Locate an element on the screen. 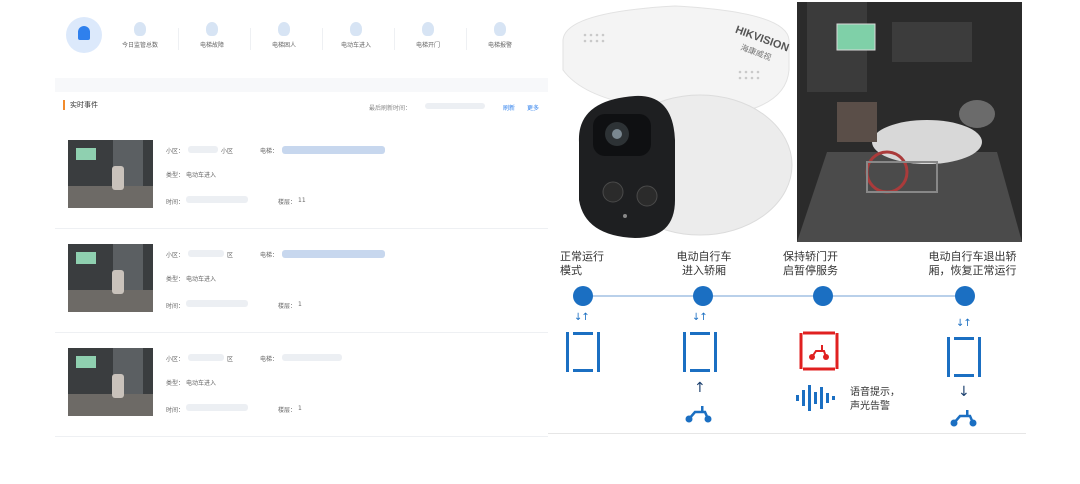 This screenshot has height=484, width=1080. dome-camera-image: HIKVISION 海康威视 is located at coordinates (677, 122).